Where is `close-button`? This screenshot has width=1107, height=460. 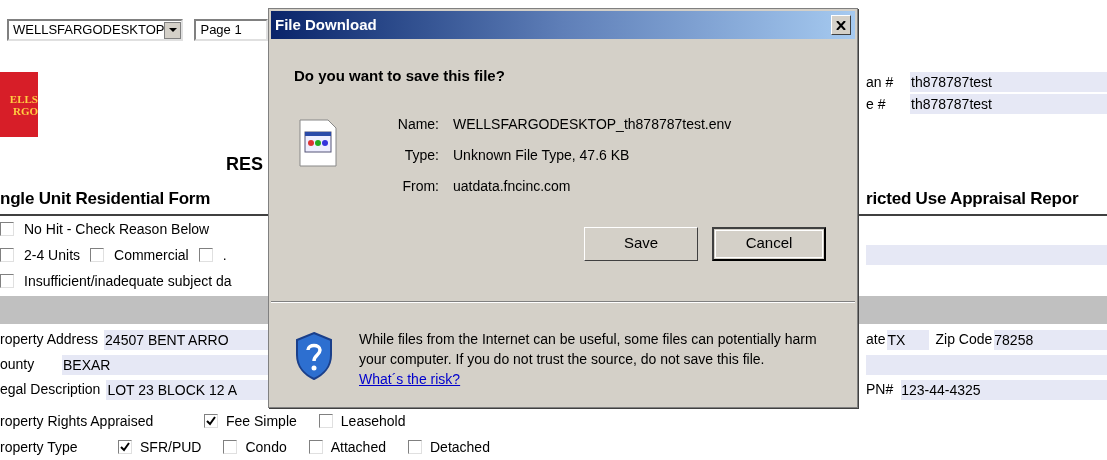
close-button is located at coordinates (841, 25).